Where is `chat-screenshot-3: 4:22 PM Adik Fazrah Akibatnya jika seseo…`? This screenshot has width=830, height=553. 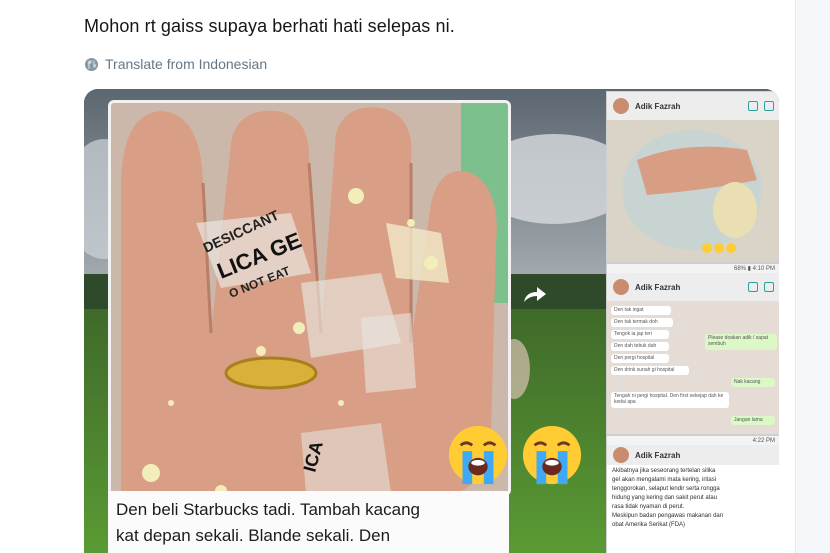 chat-screenshot-3: 4:22 PM Adik Fazrah Akibatnya jika seseo… is located at coordinates (692, 494).